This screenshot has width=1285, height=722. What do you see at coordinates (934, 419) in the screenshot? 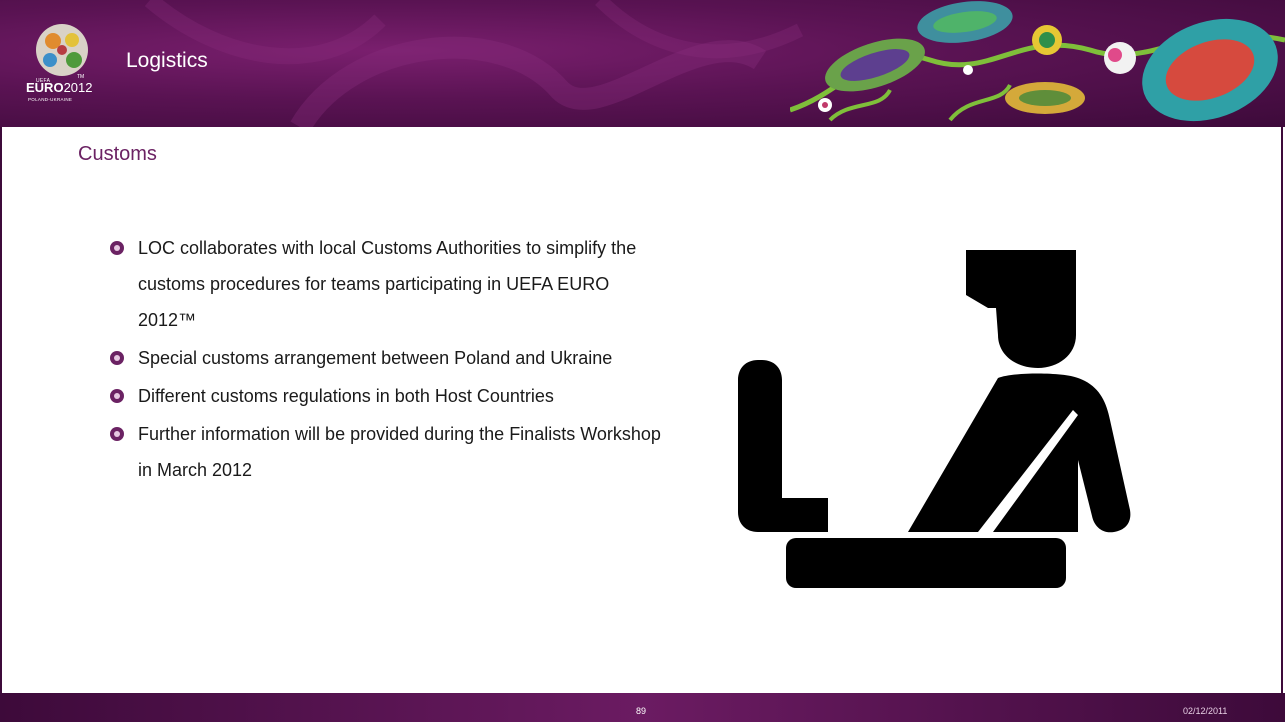
I see `customs-officer-icon` at bounding box center [934, 419].